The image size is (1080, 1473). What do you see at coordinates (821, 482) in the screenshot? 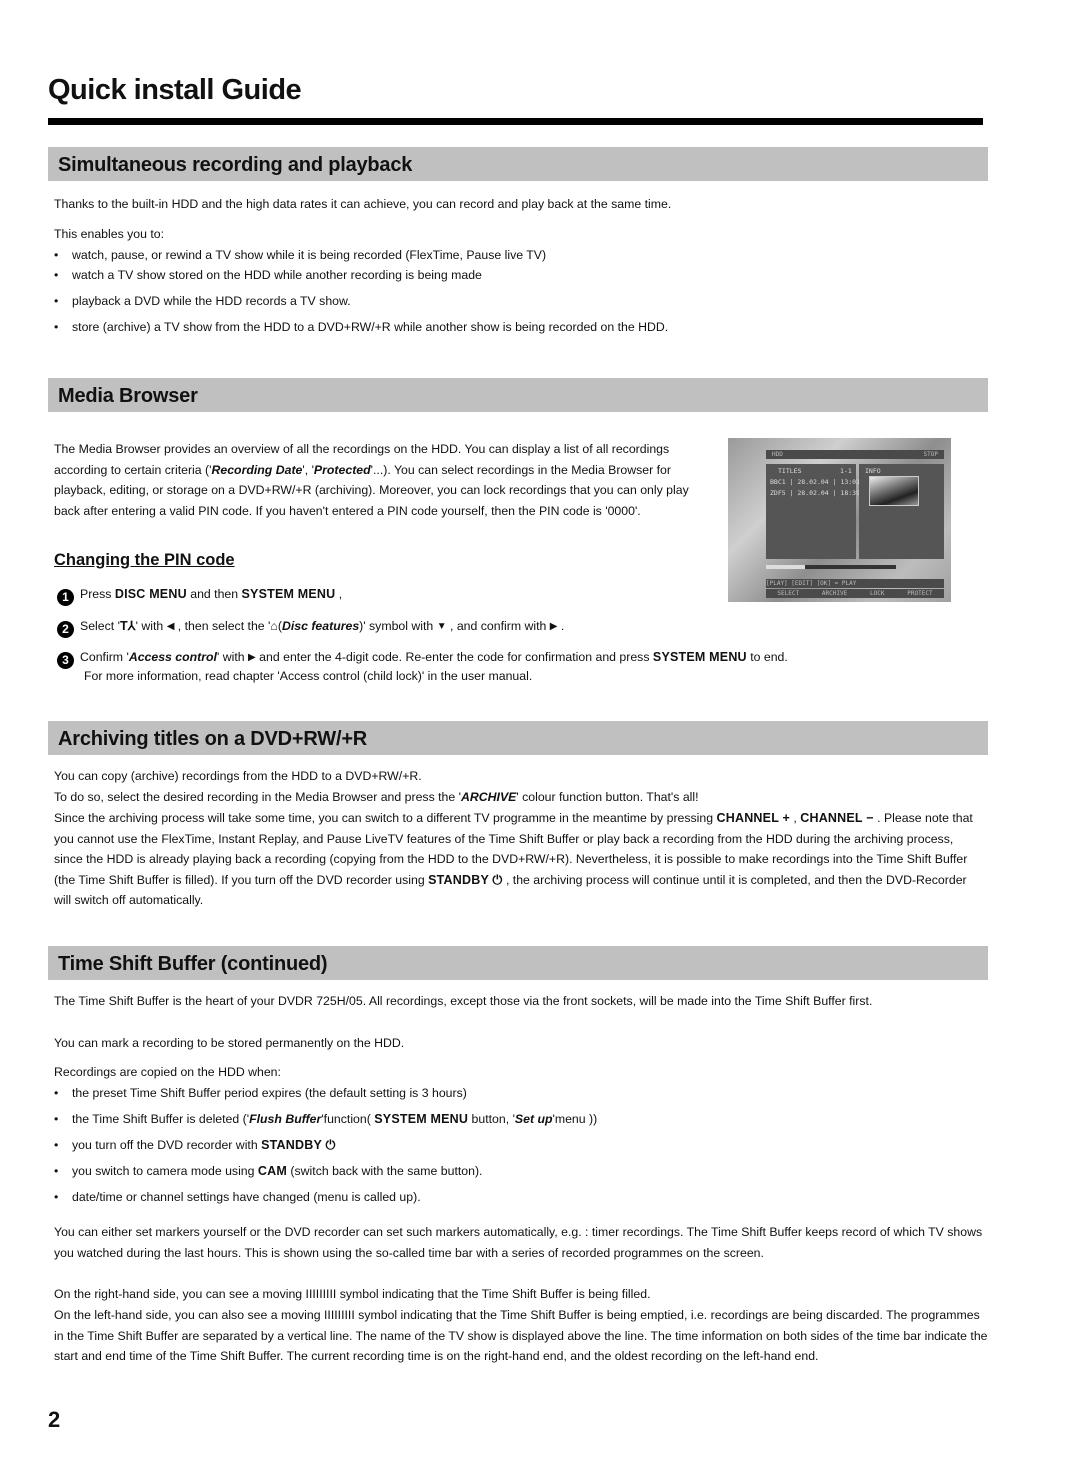
I see `screen-title-row: BBC1 | 28.02.04 | 13:01:03` at bounding box center [821, 482].